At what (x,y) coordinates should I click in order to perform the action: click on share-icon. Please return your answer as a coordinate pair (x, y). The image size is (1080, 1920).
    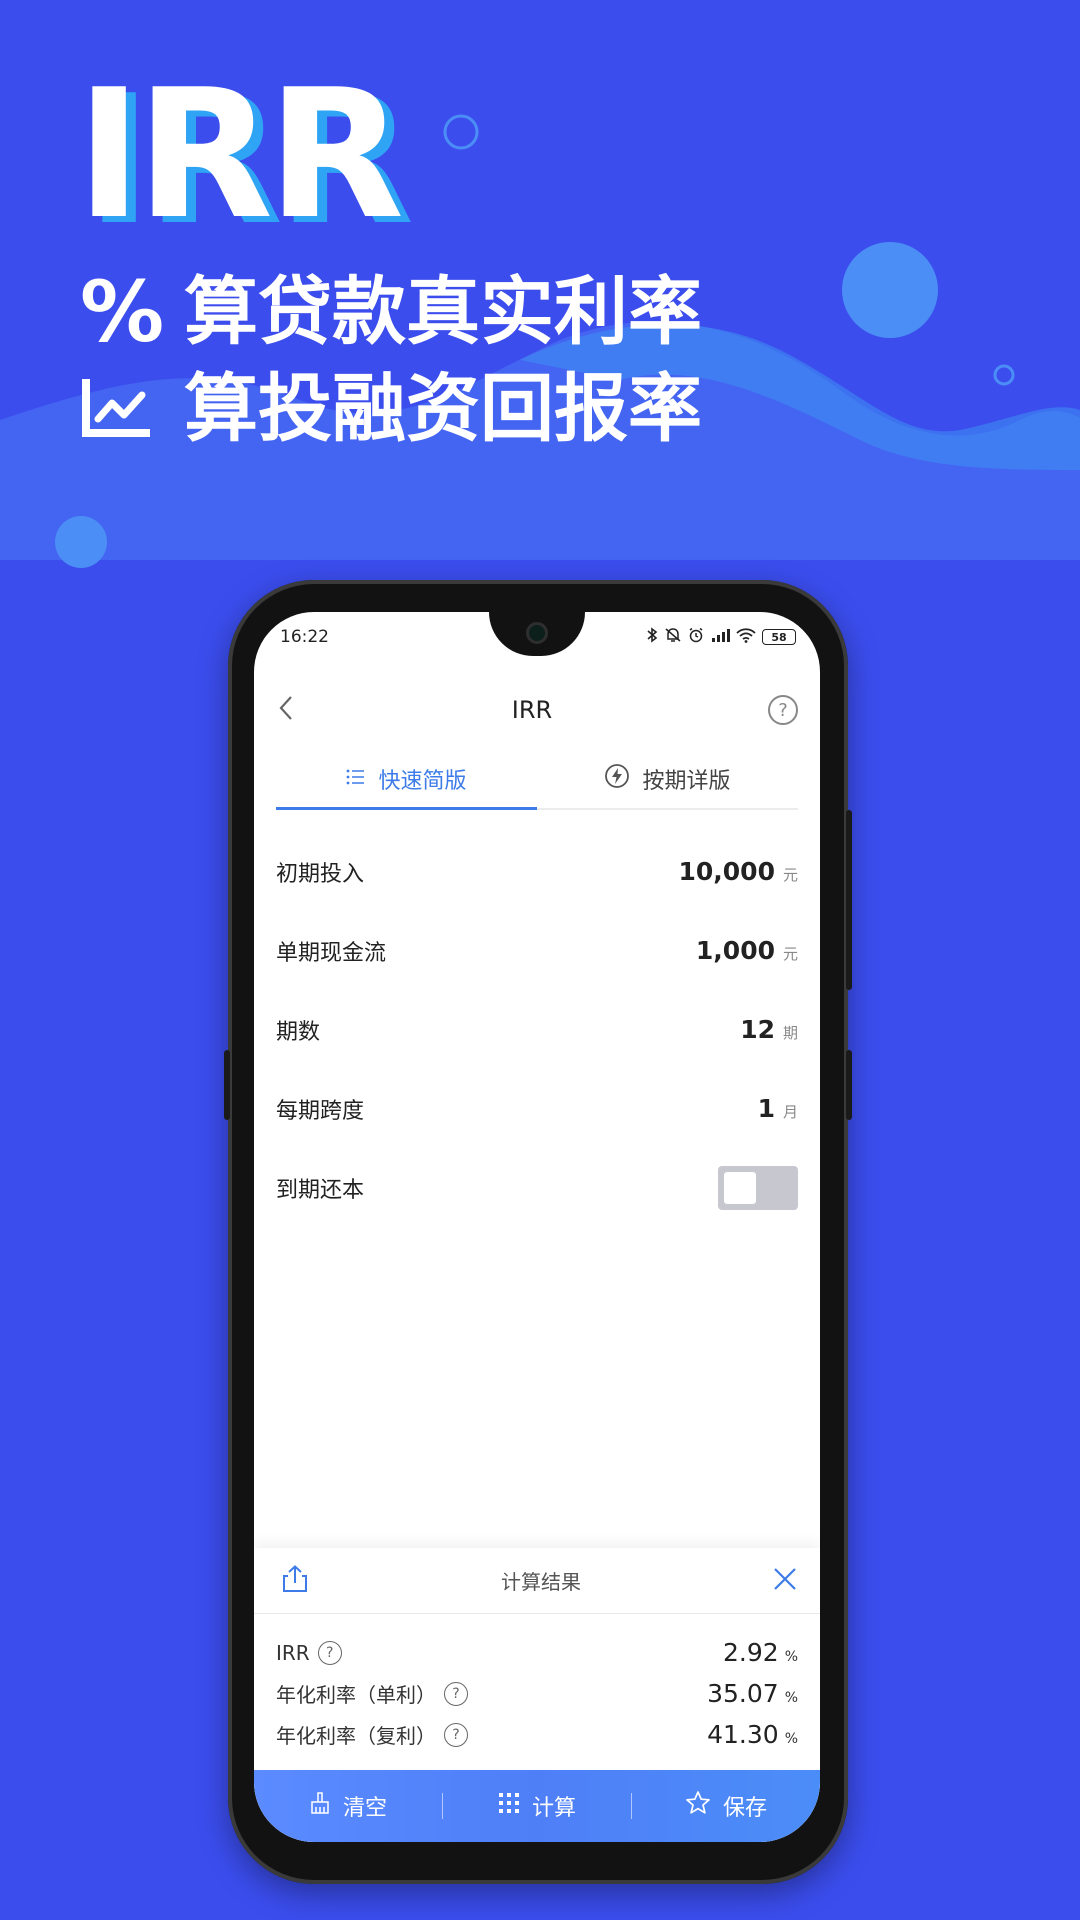
    Looking at the image, I should click on (295, 1581).